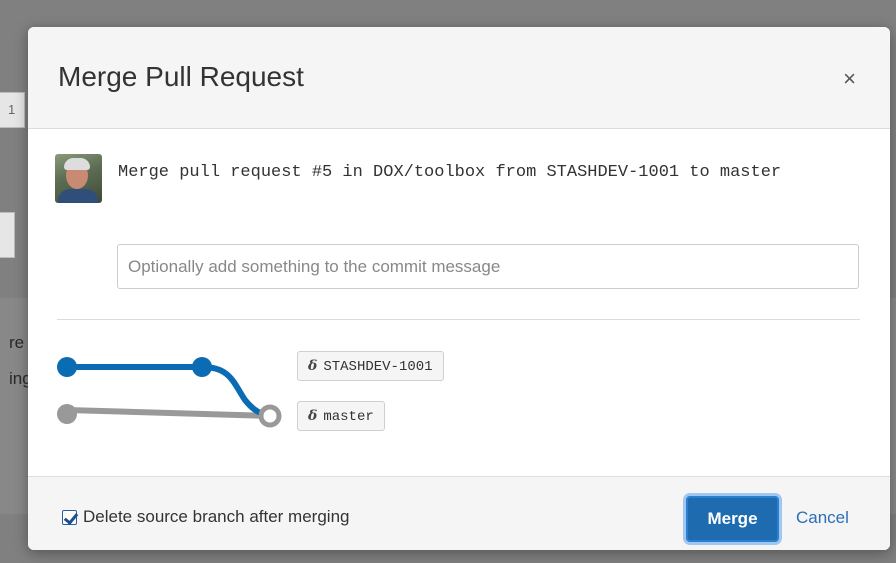 The image size is (896, 563). What do you see at coordinates (378, 367) in the screenshot?
I see `source-branch-name: STASHDEV-1001` at bounding box center [378, 367].